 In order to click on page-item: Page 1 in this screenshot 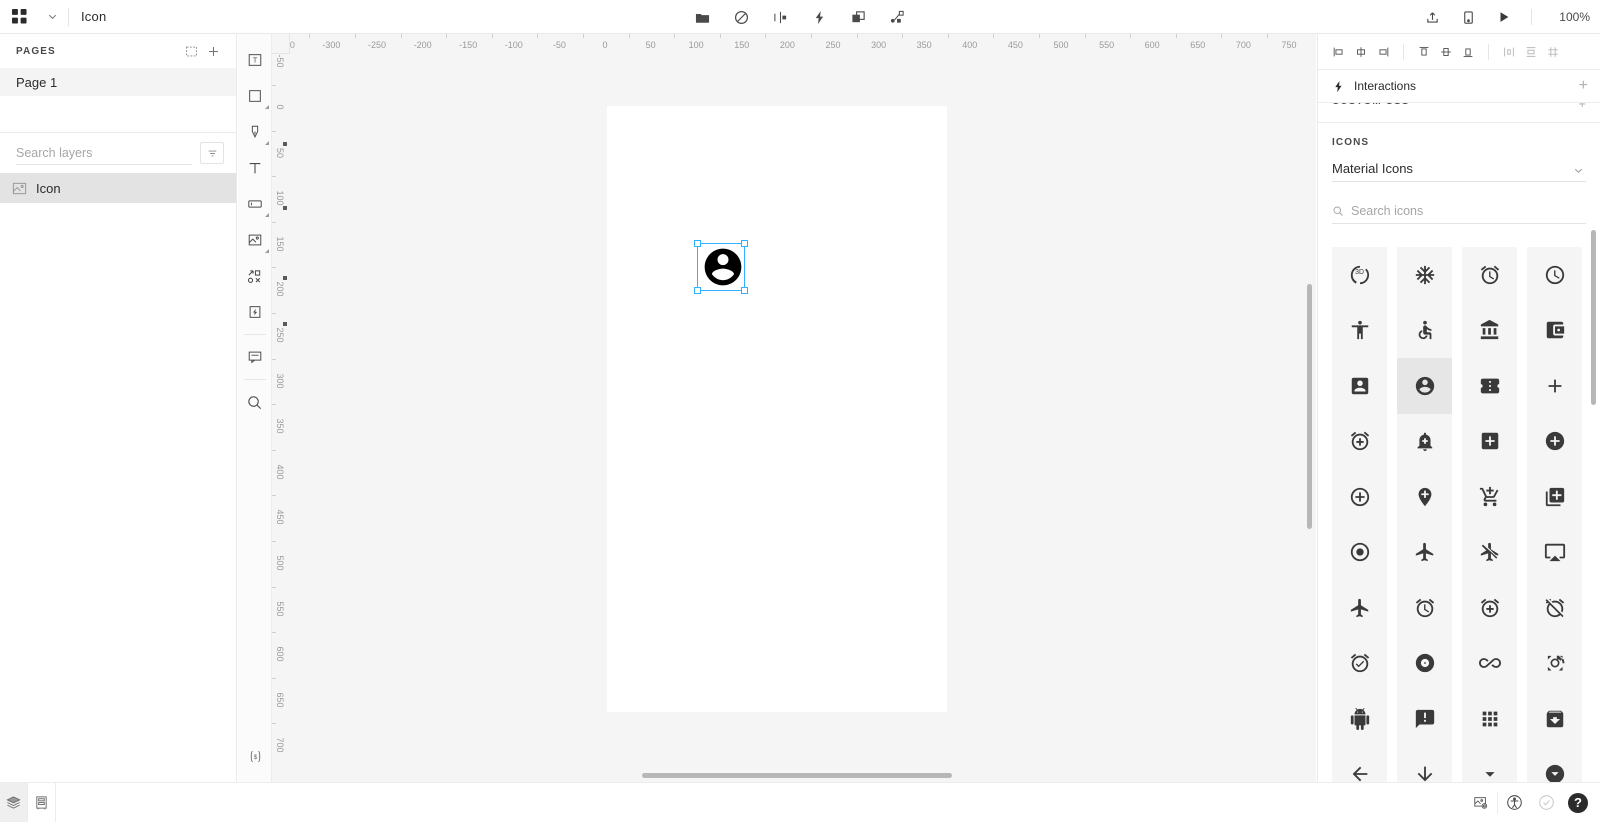, I will do `click(118, 82)`.